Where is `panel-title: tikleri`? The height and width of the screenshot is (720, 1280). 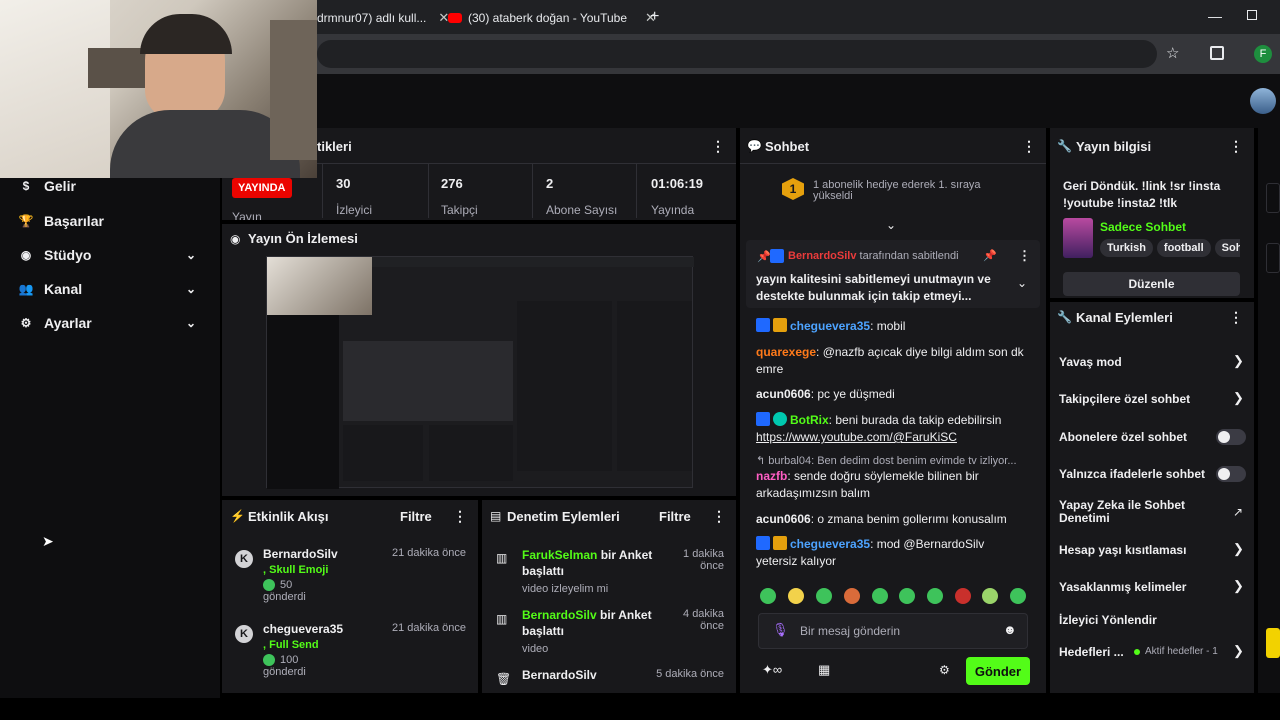
panel-title: tikleri is located at coordinates (334, 146).